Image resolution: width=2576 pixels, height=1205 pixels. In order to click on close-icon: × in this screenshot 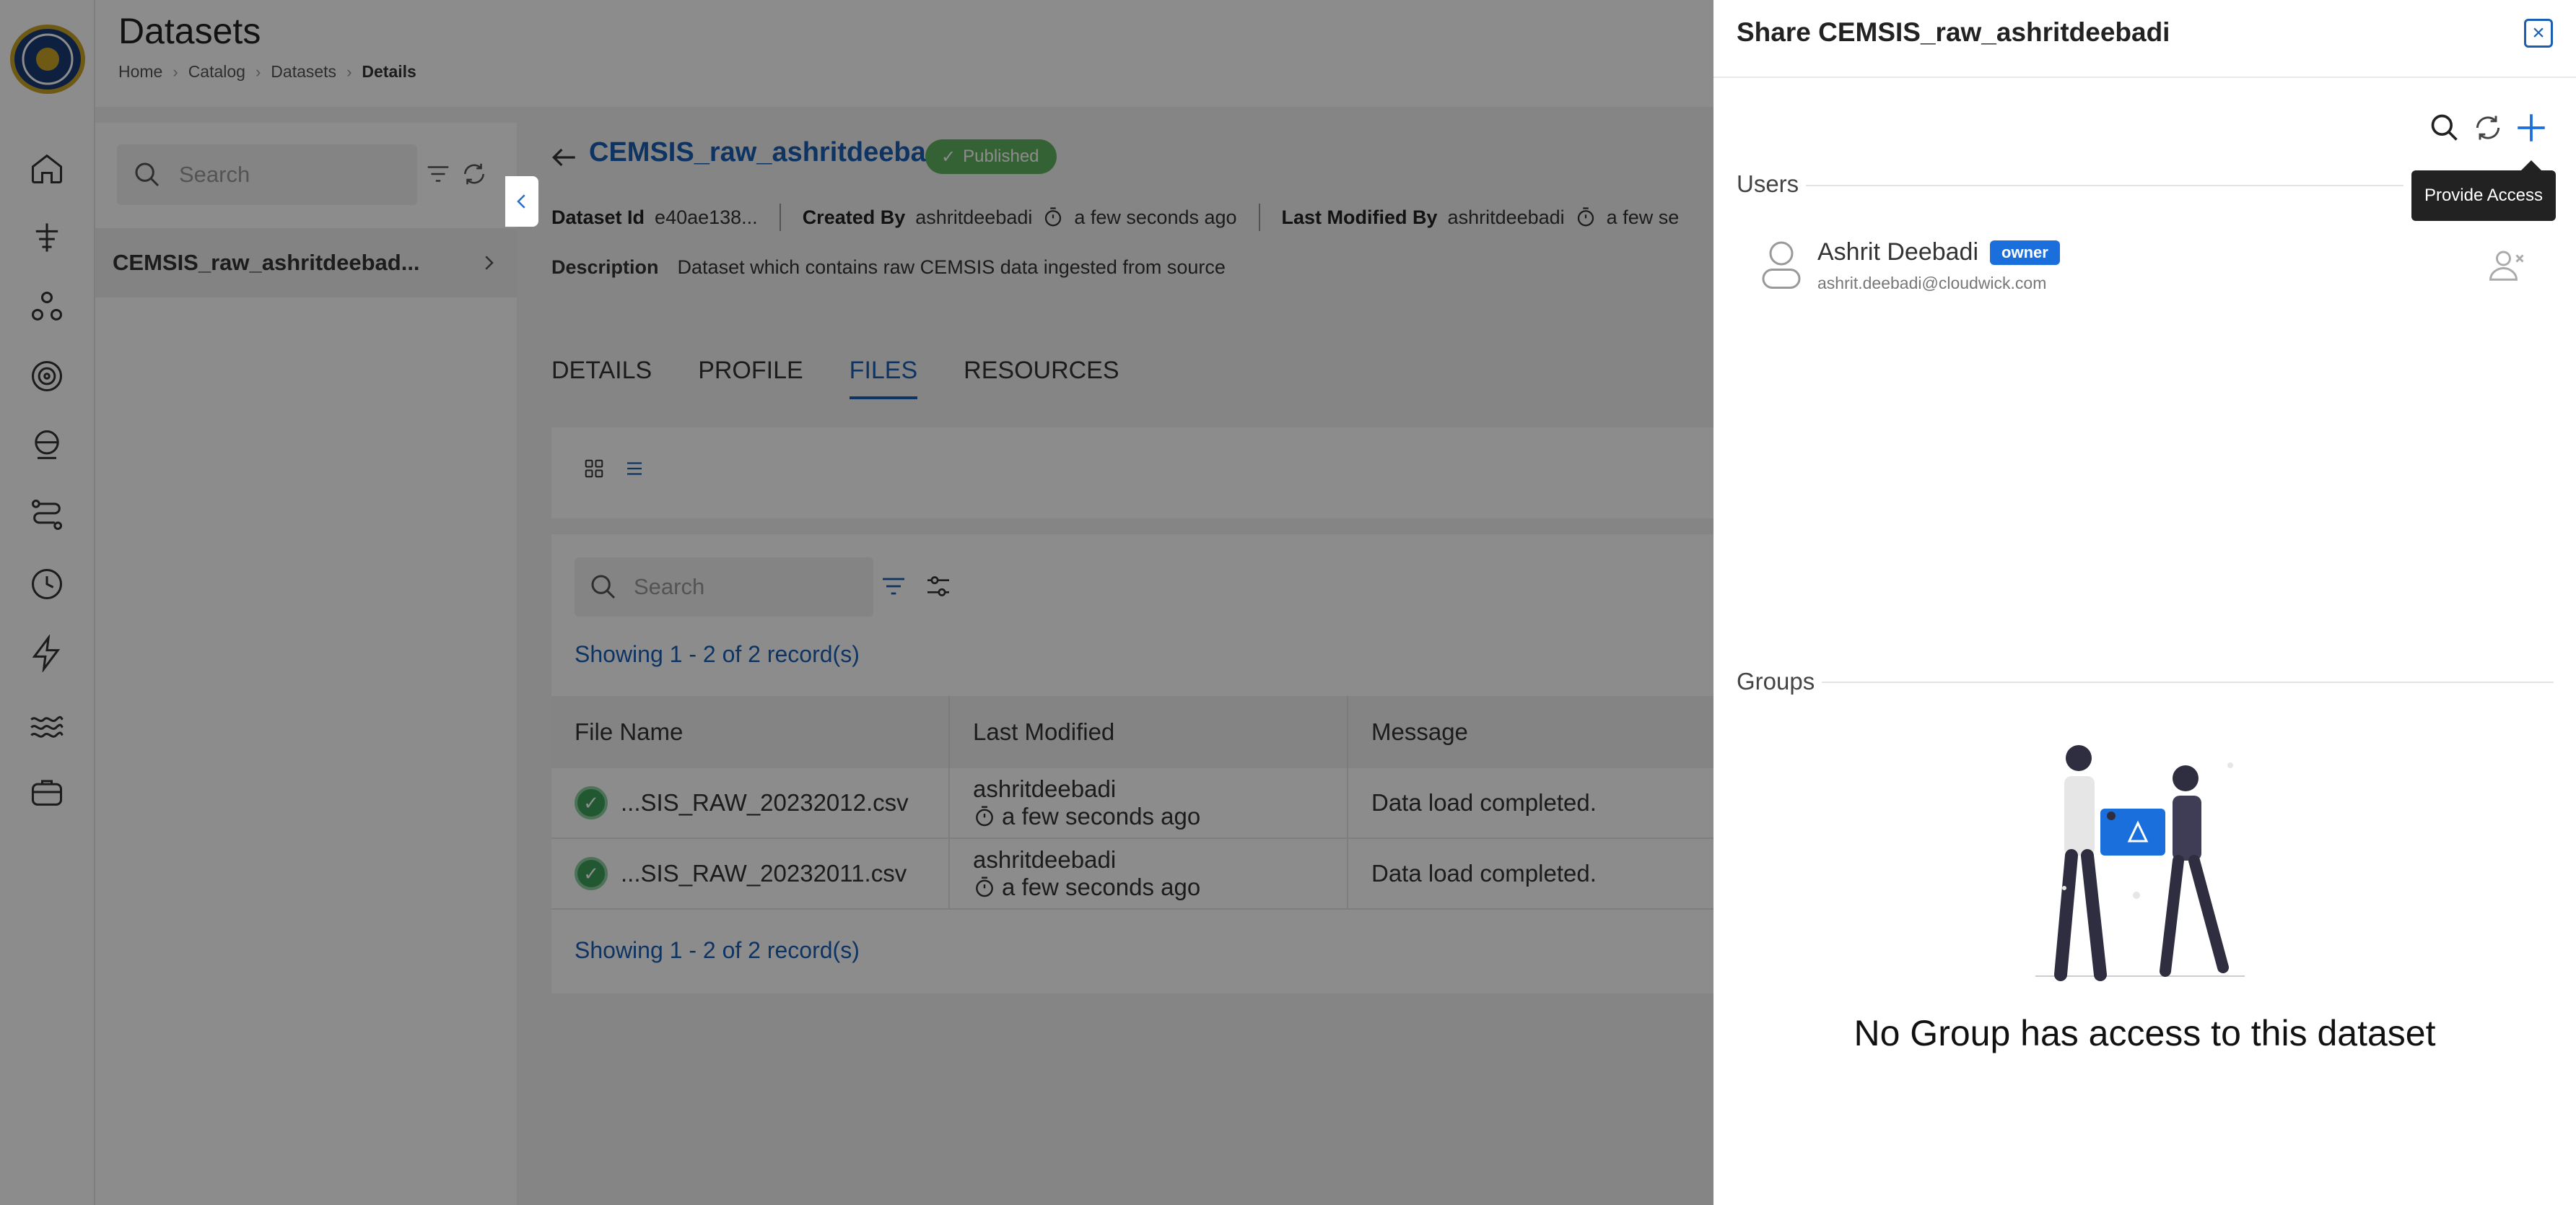, I will do `click(2538, 33)`.